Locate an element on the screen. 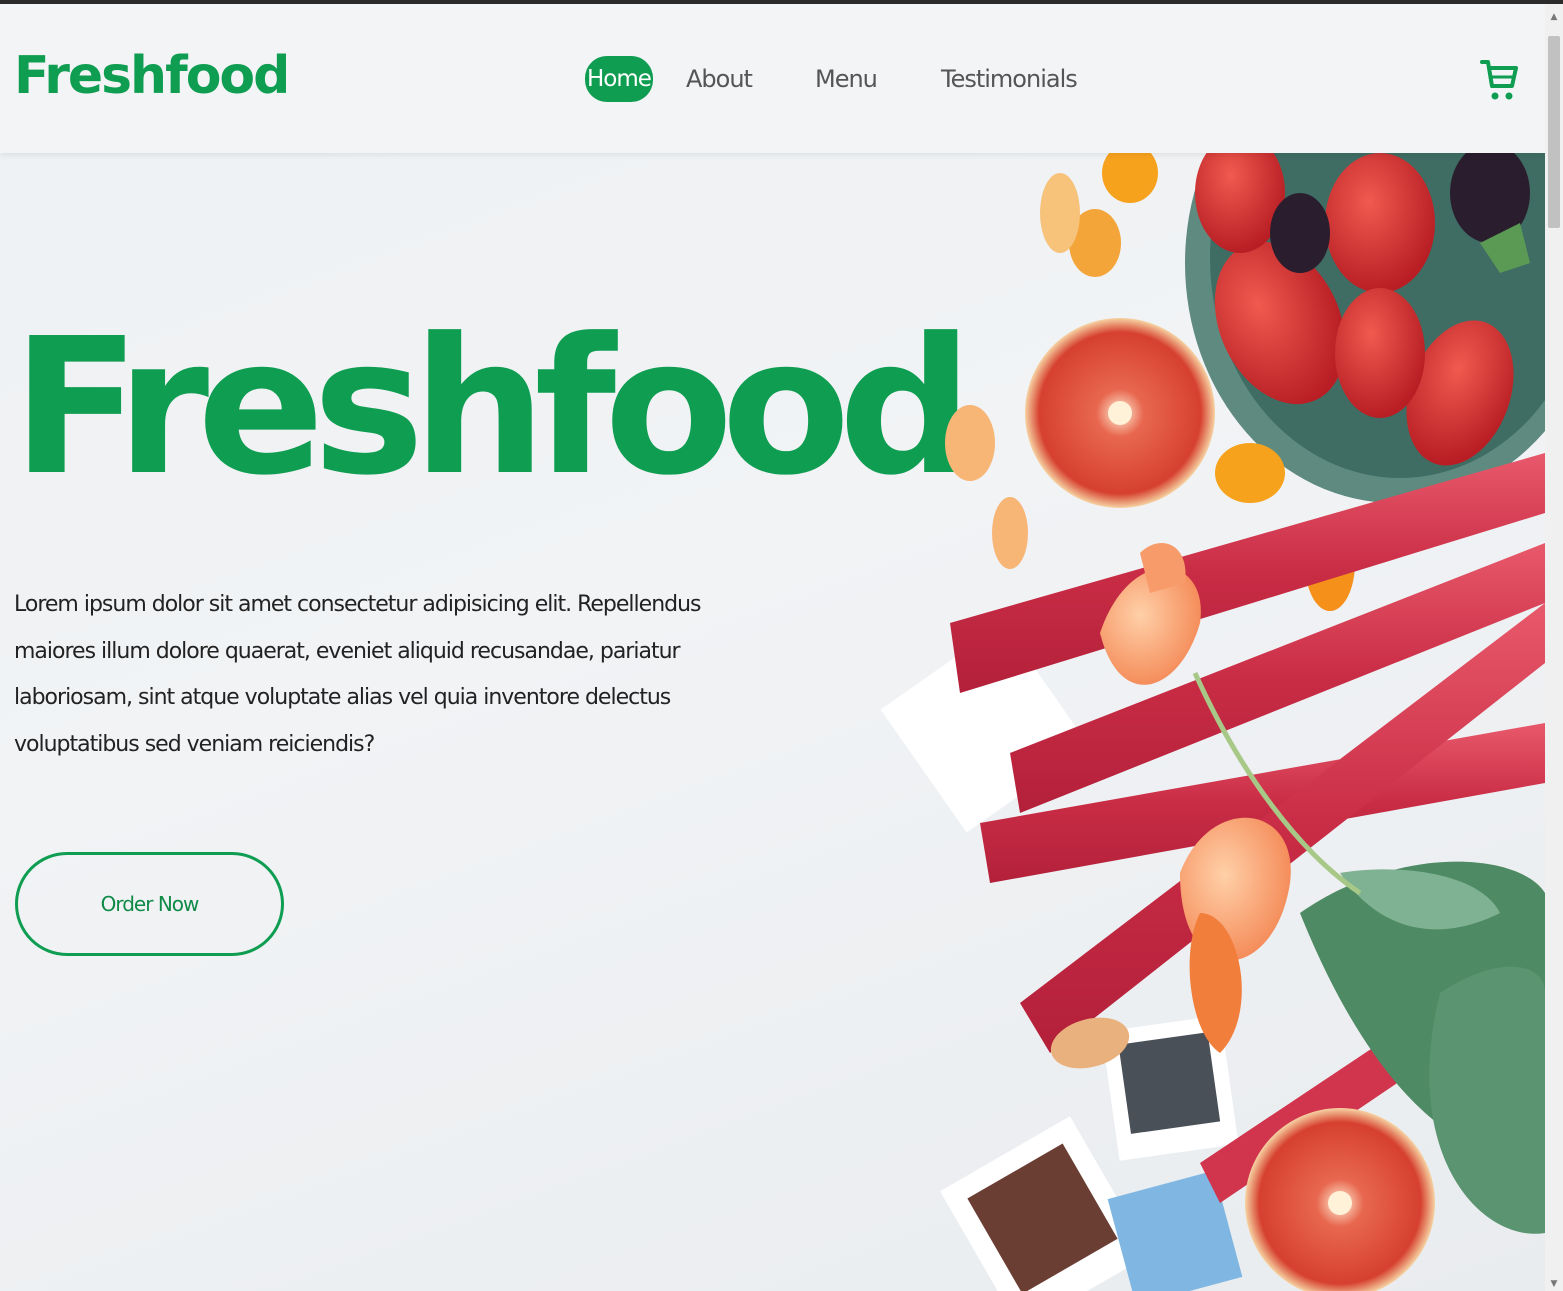 The width and height of the screenshot is (1563, 1291). nav-about: About is located at coordinates (719, 79).